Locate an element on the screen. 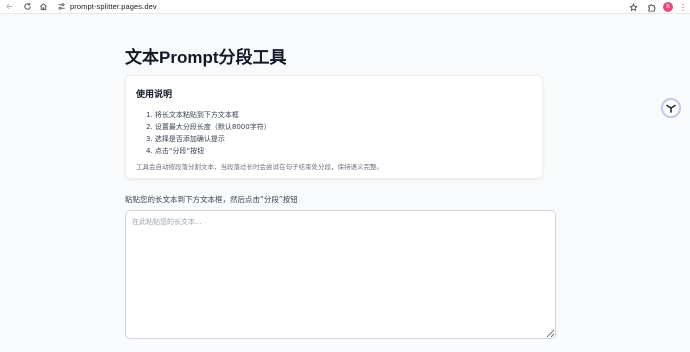 The height and width of the screenshot is (352, 690). page-title: 文本Prompt分段工具 is located at coordinates (206, 57).